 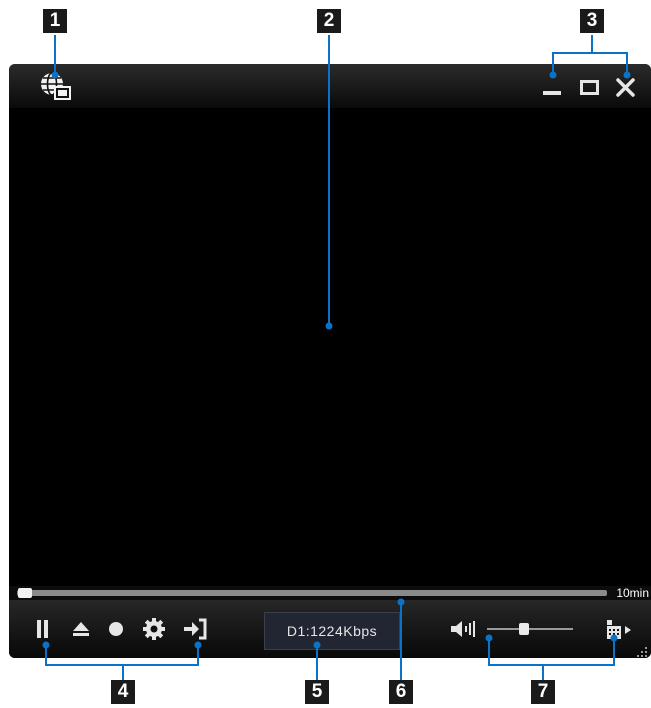 What do you see at coordinates (330, 86) in the screenshot?
I see `title-bar` at bounding box center [330, 86].